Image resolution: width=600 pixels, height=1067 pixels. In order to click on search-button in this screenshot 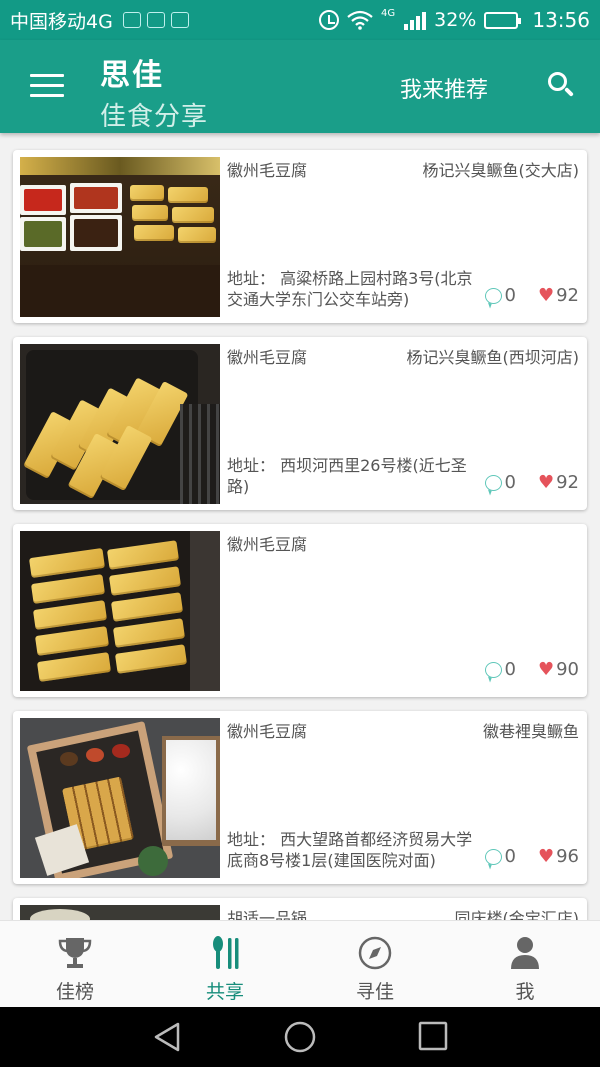, I will do `click(561, 85)`.